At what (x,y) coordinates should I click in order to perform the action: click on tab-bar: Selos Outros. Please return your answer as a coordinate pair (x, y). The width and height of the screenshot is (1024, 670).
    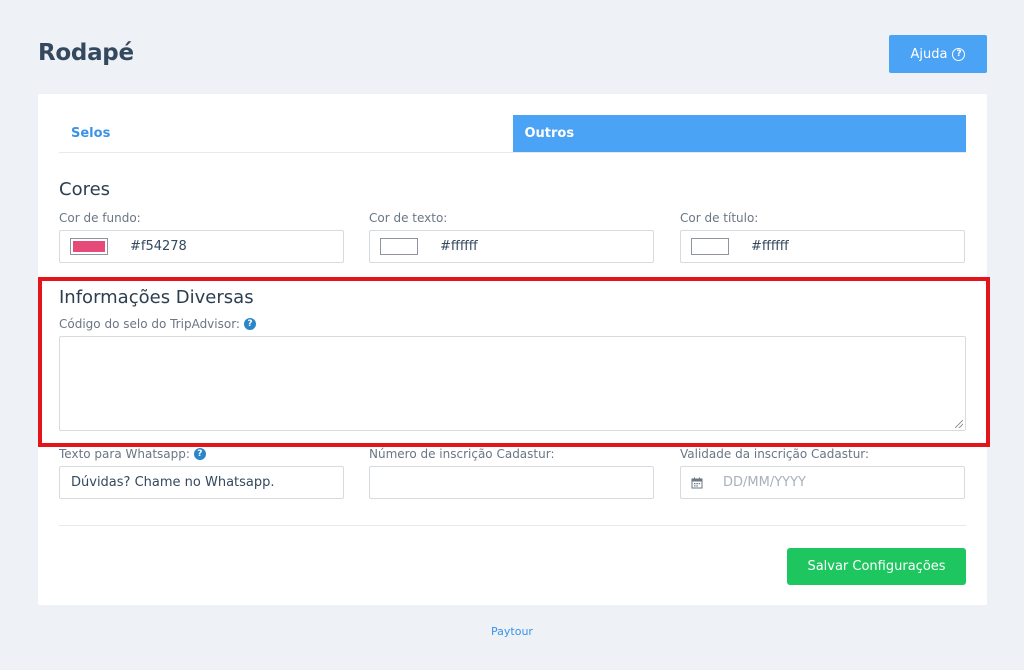
    Looking at the image, I should click on (512, 134).